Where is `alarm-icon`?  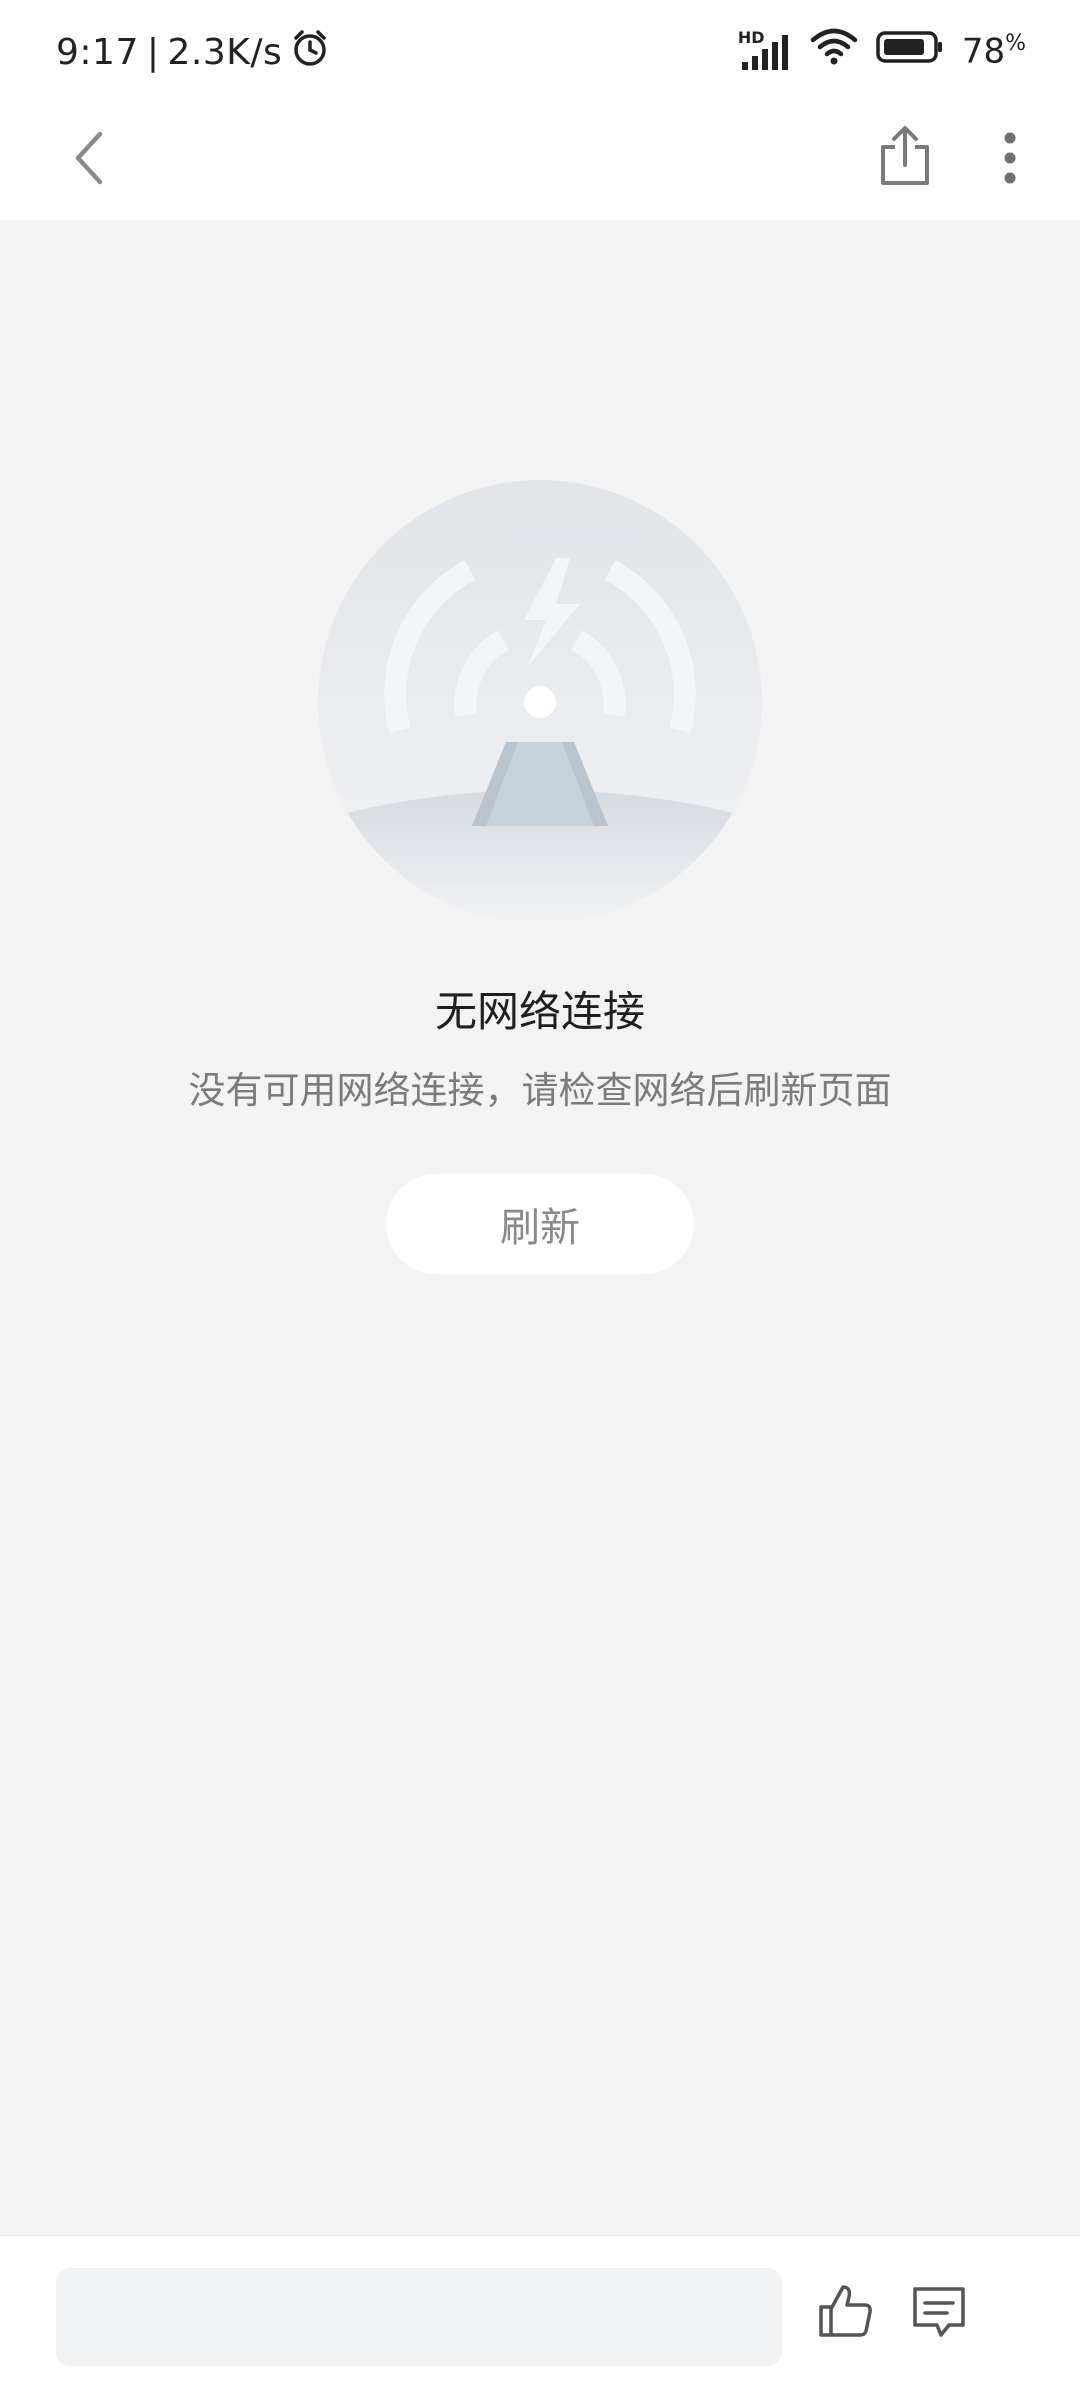
alarm-icon is located at coordinates (310, 52).